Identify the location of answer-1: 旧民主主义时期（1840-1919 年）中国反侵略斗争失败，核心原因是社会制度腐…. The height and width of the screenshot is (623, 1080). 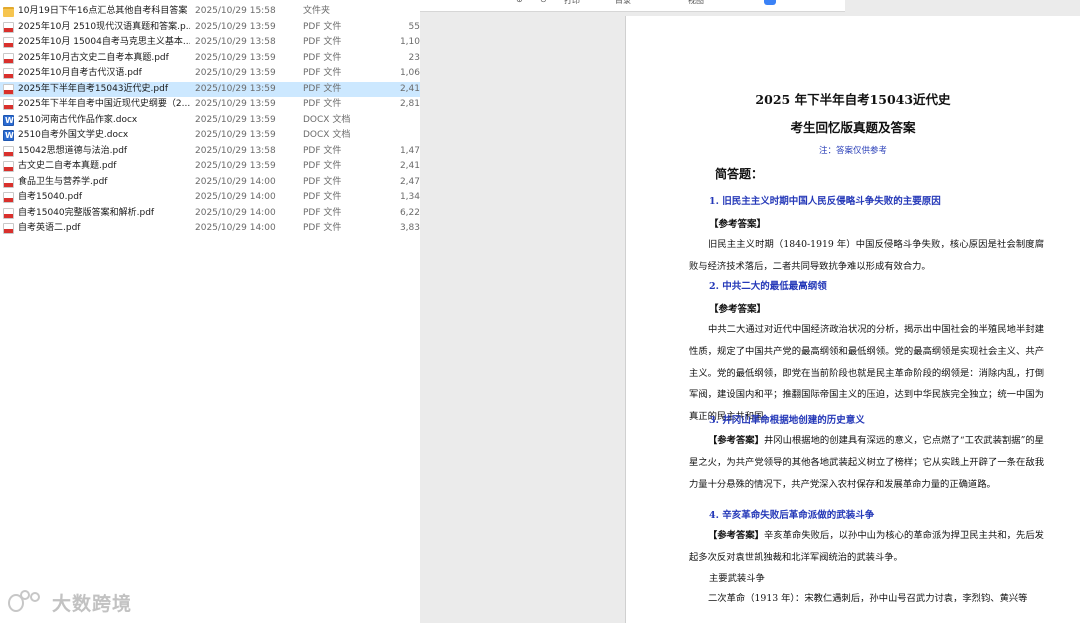
(866, 255).